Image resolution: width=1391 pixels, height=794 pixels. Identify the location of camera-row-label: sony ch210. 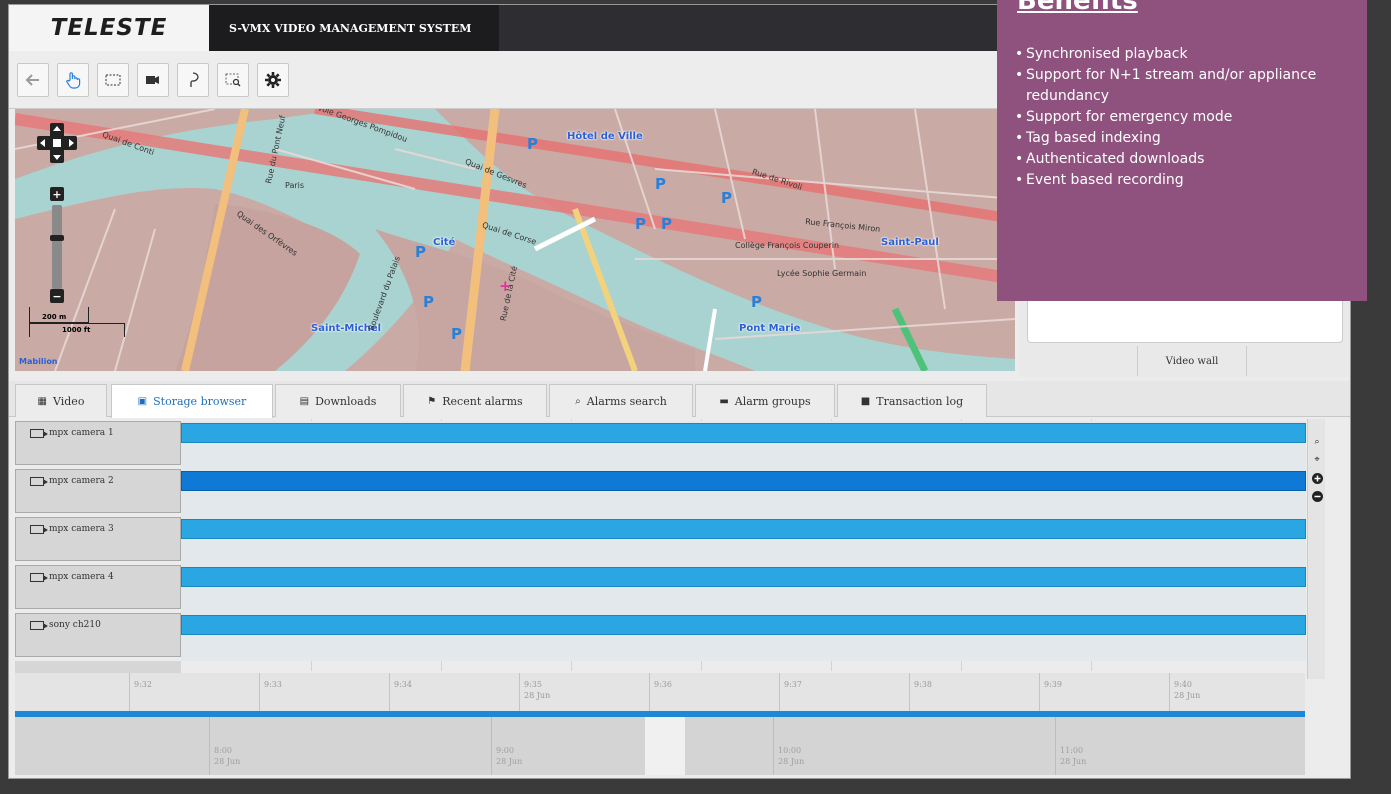
(98, 635).